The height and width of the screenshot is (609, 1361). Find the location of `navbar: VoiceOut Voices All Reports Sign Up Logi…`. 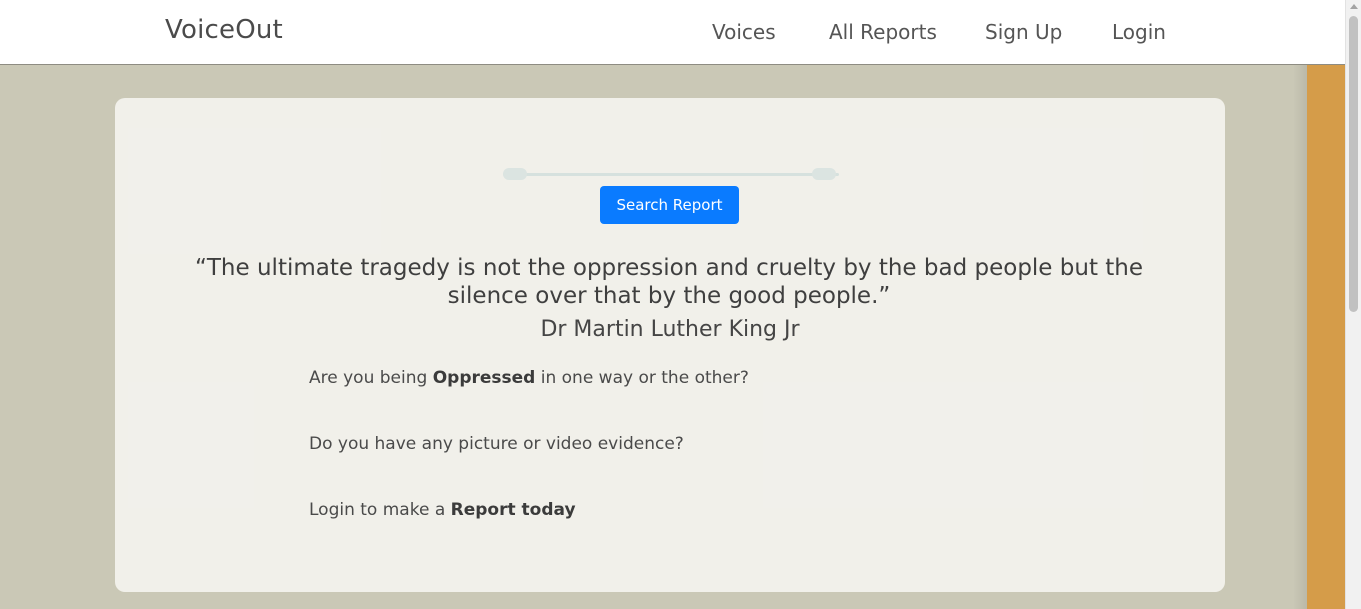

navbar: VoiceOut Voices All Reports Sign Up Logi… is located at coordinates (672, 32).